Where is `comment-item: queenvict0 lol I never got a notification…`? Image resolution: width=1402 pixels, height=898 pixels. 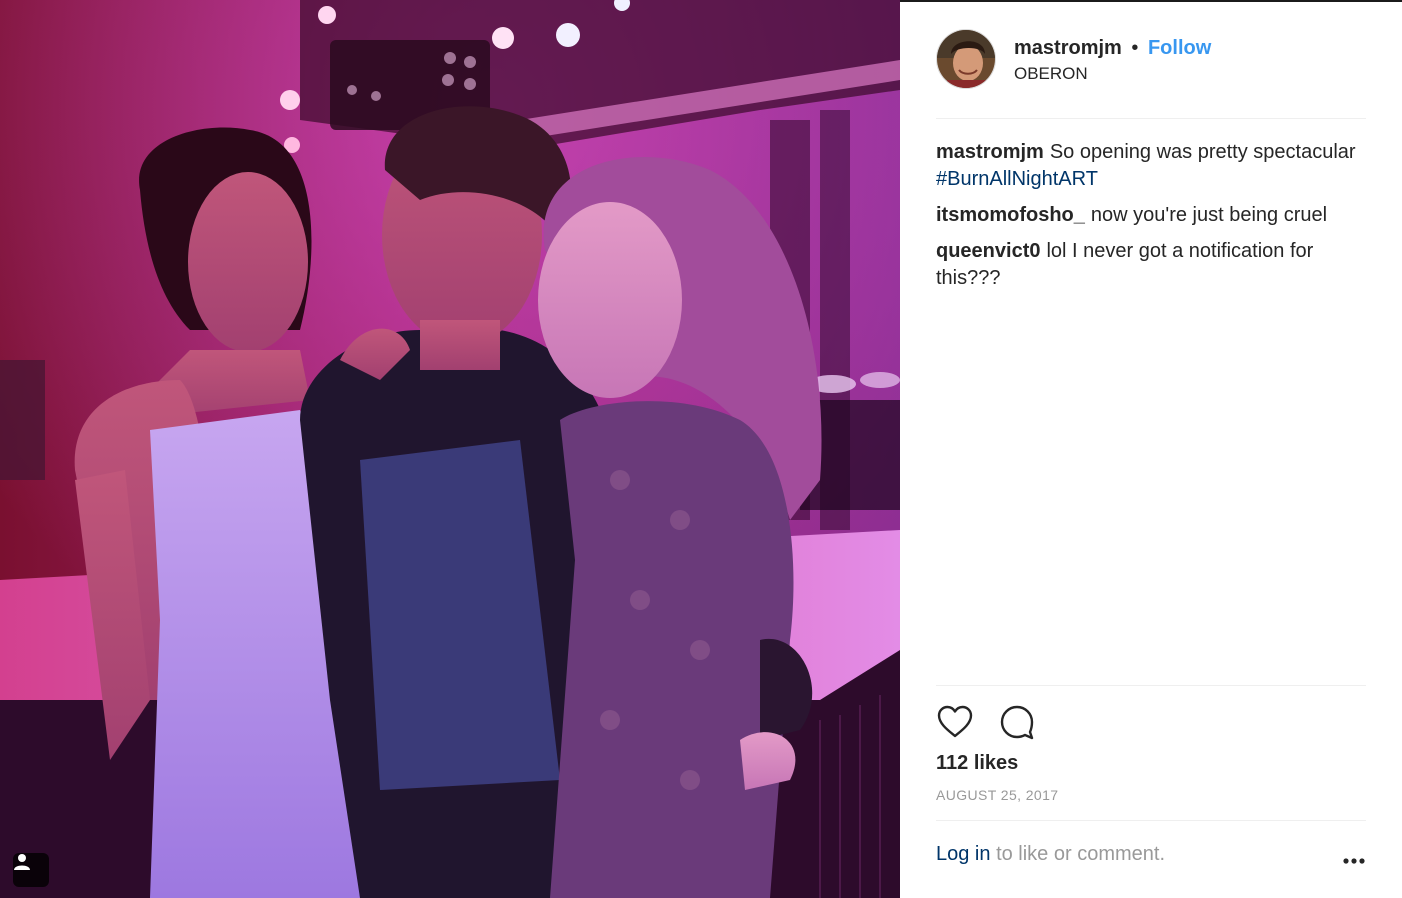
comment-item: queenvict0 lol I never got a notification… is located at coordinates (1151, 265).